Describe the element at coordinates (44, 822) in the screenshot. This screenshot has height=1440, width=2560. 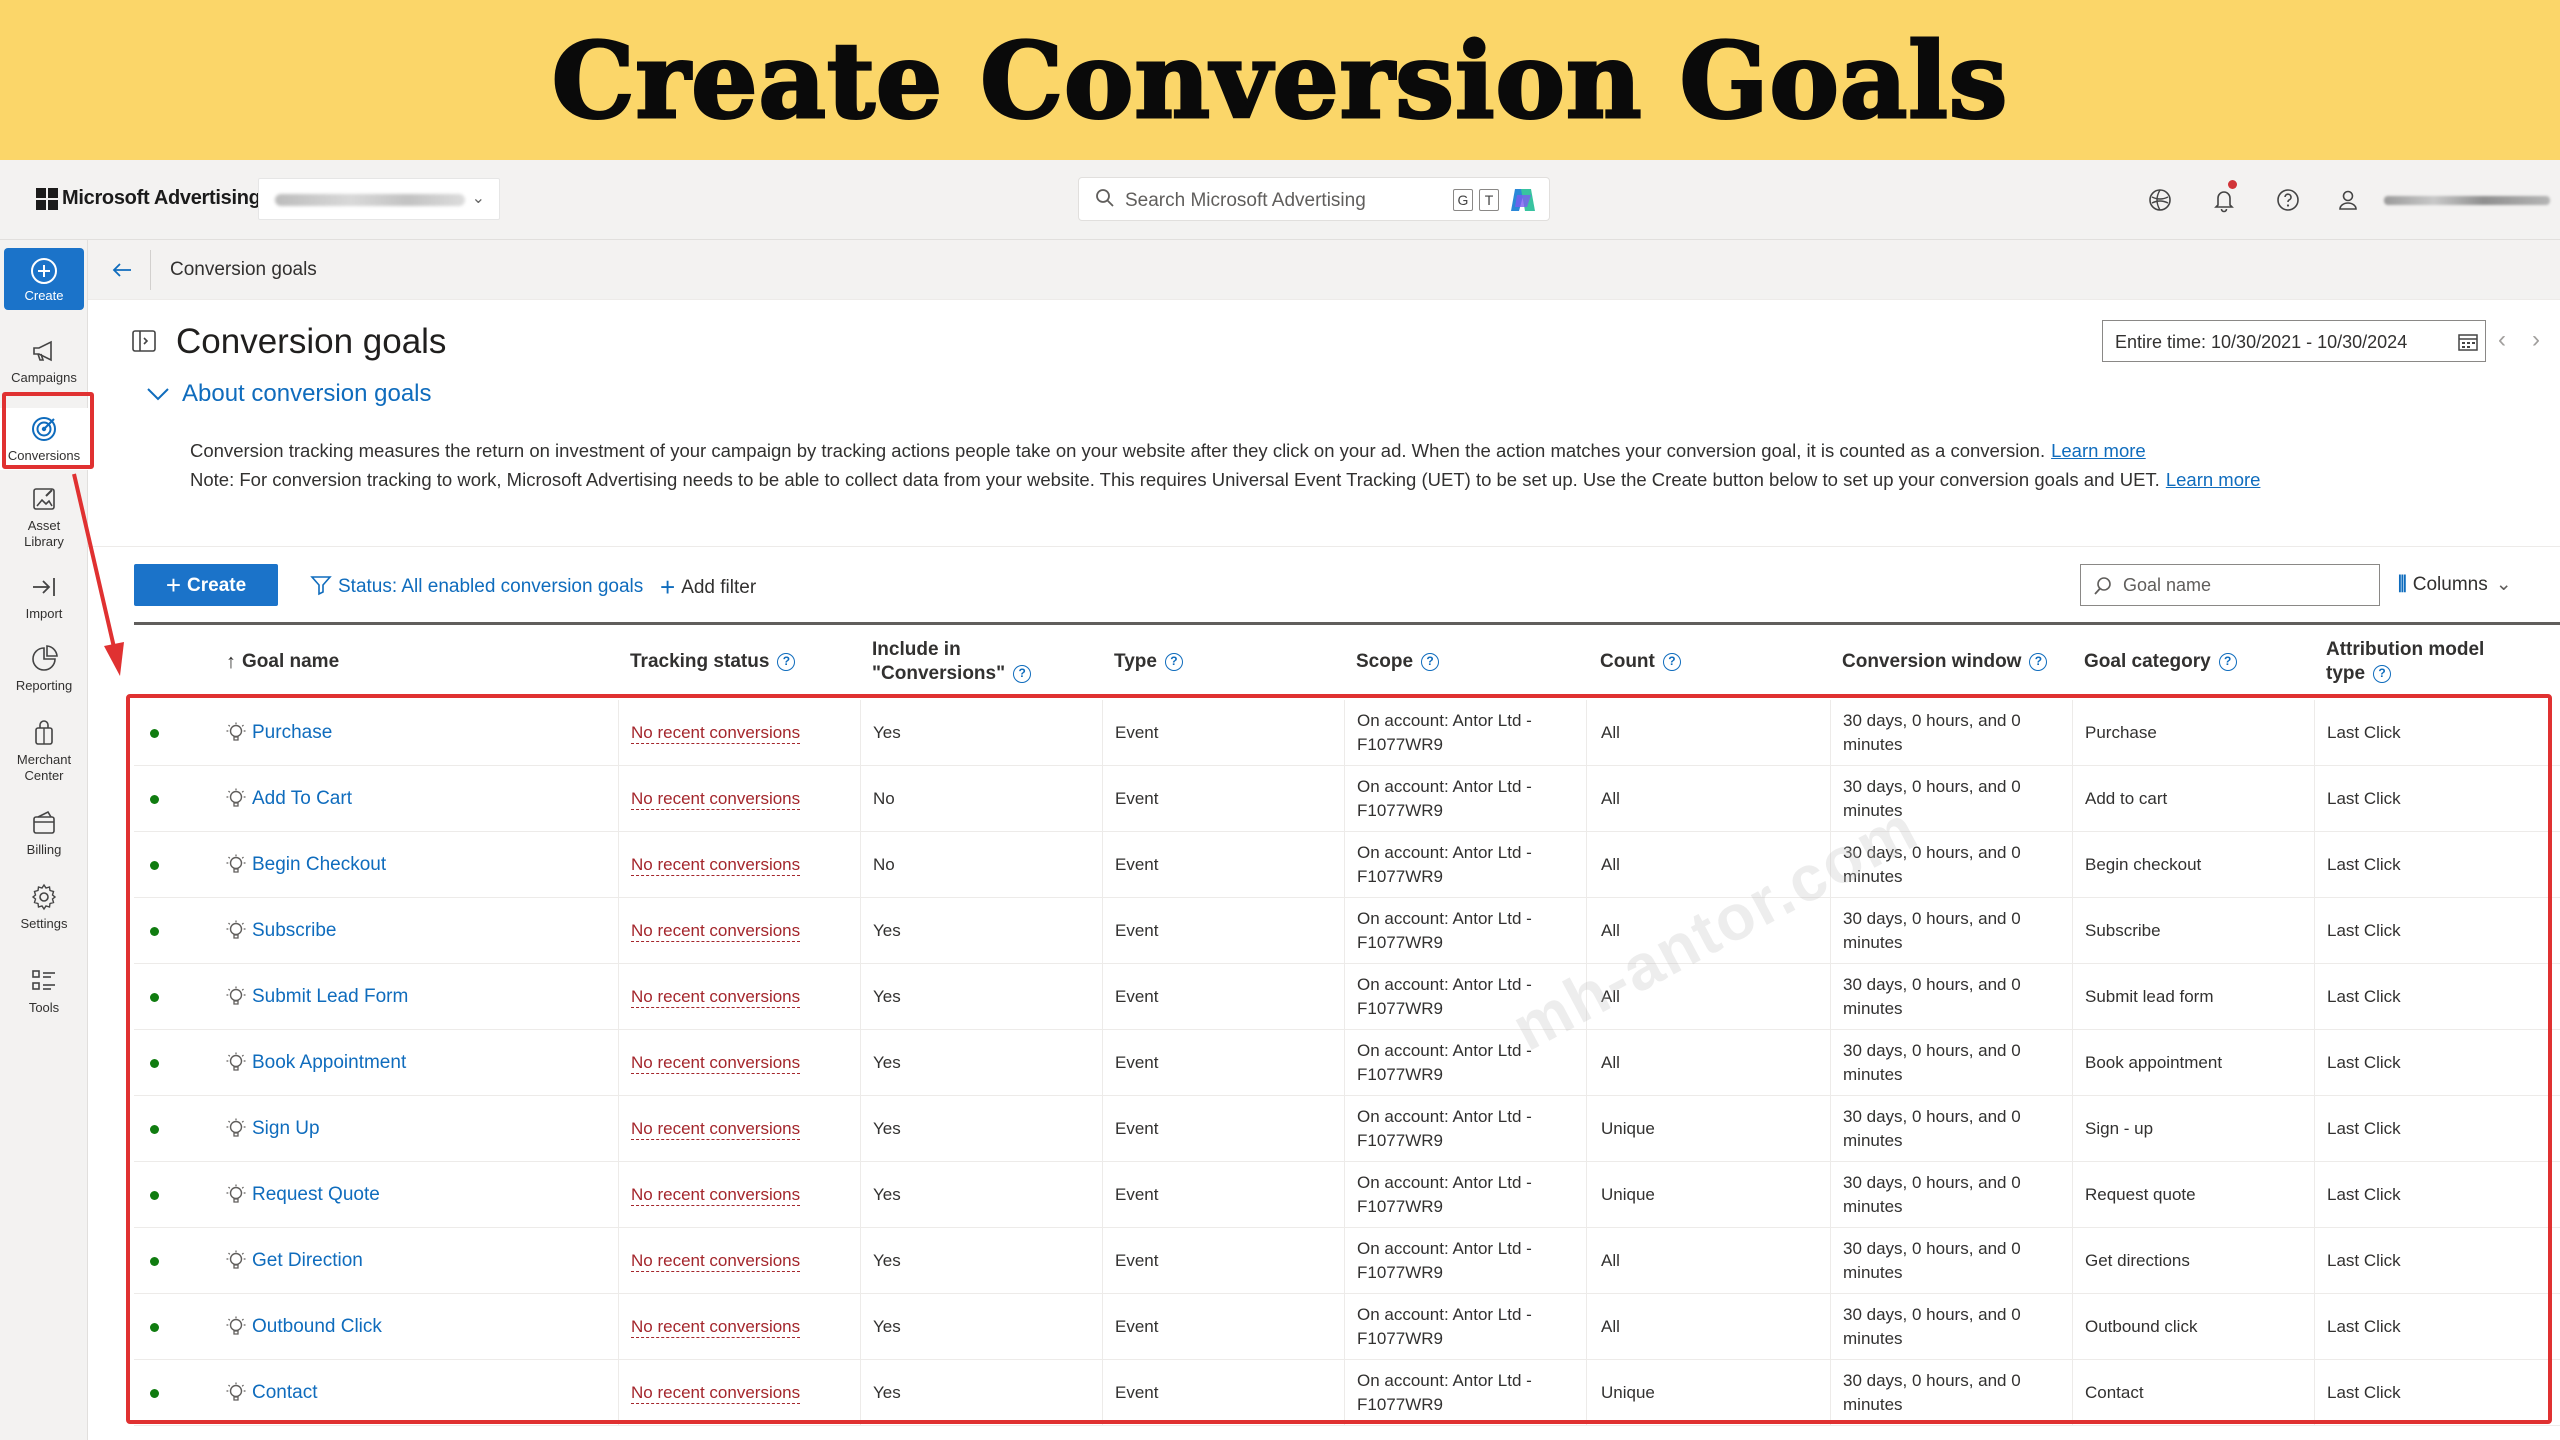
I see `billing-icon` at that location.